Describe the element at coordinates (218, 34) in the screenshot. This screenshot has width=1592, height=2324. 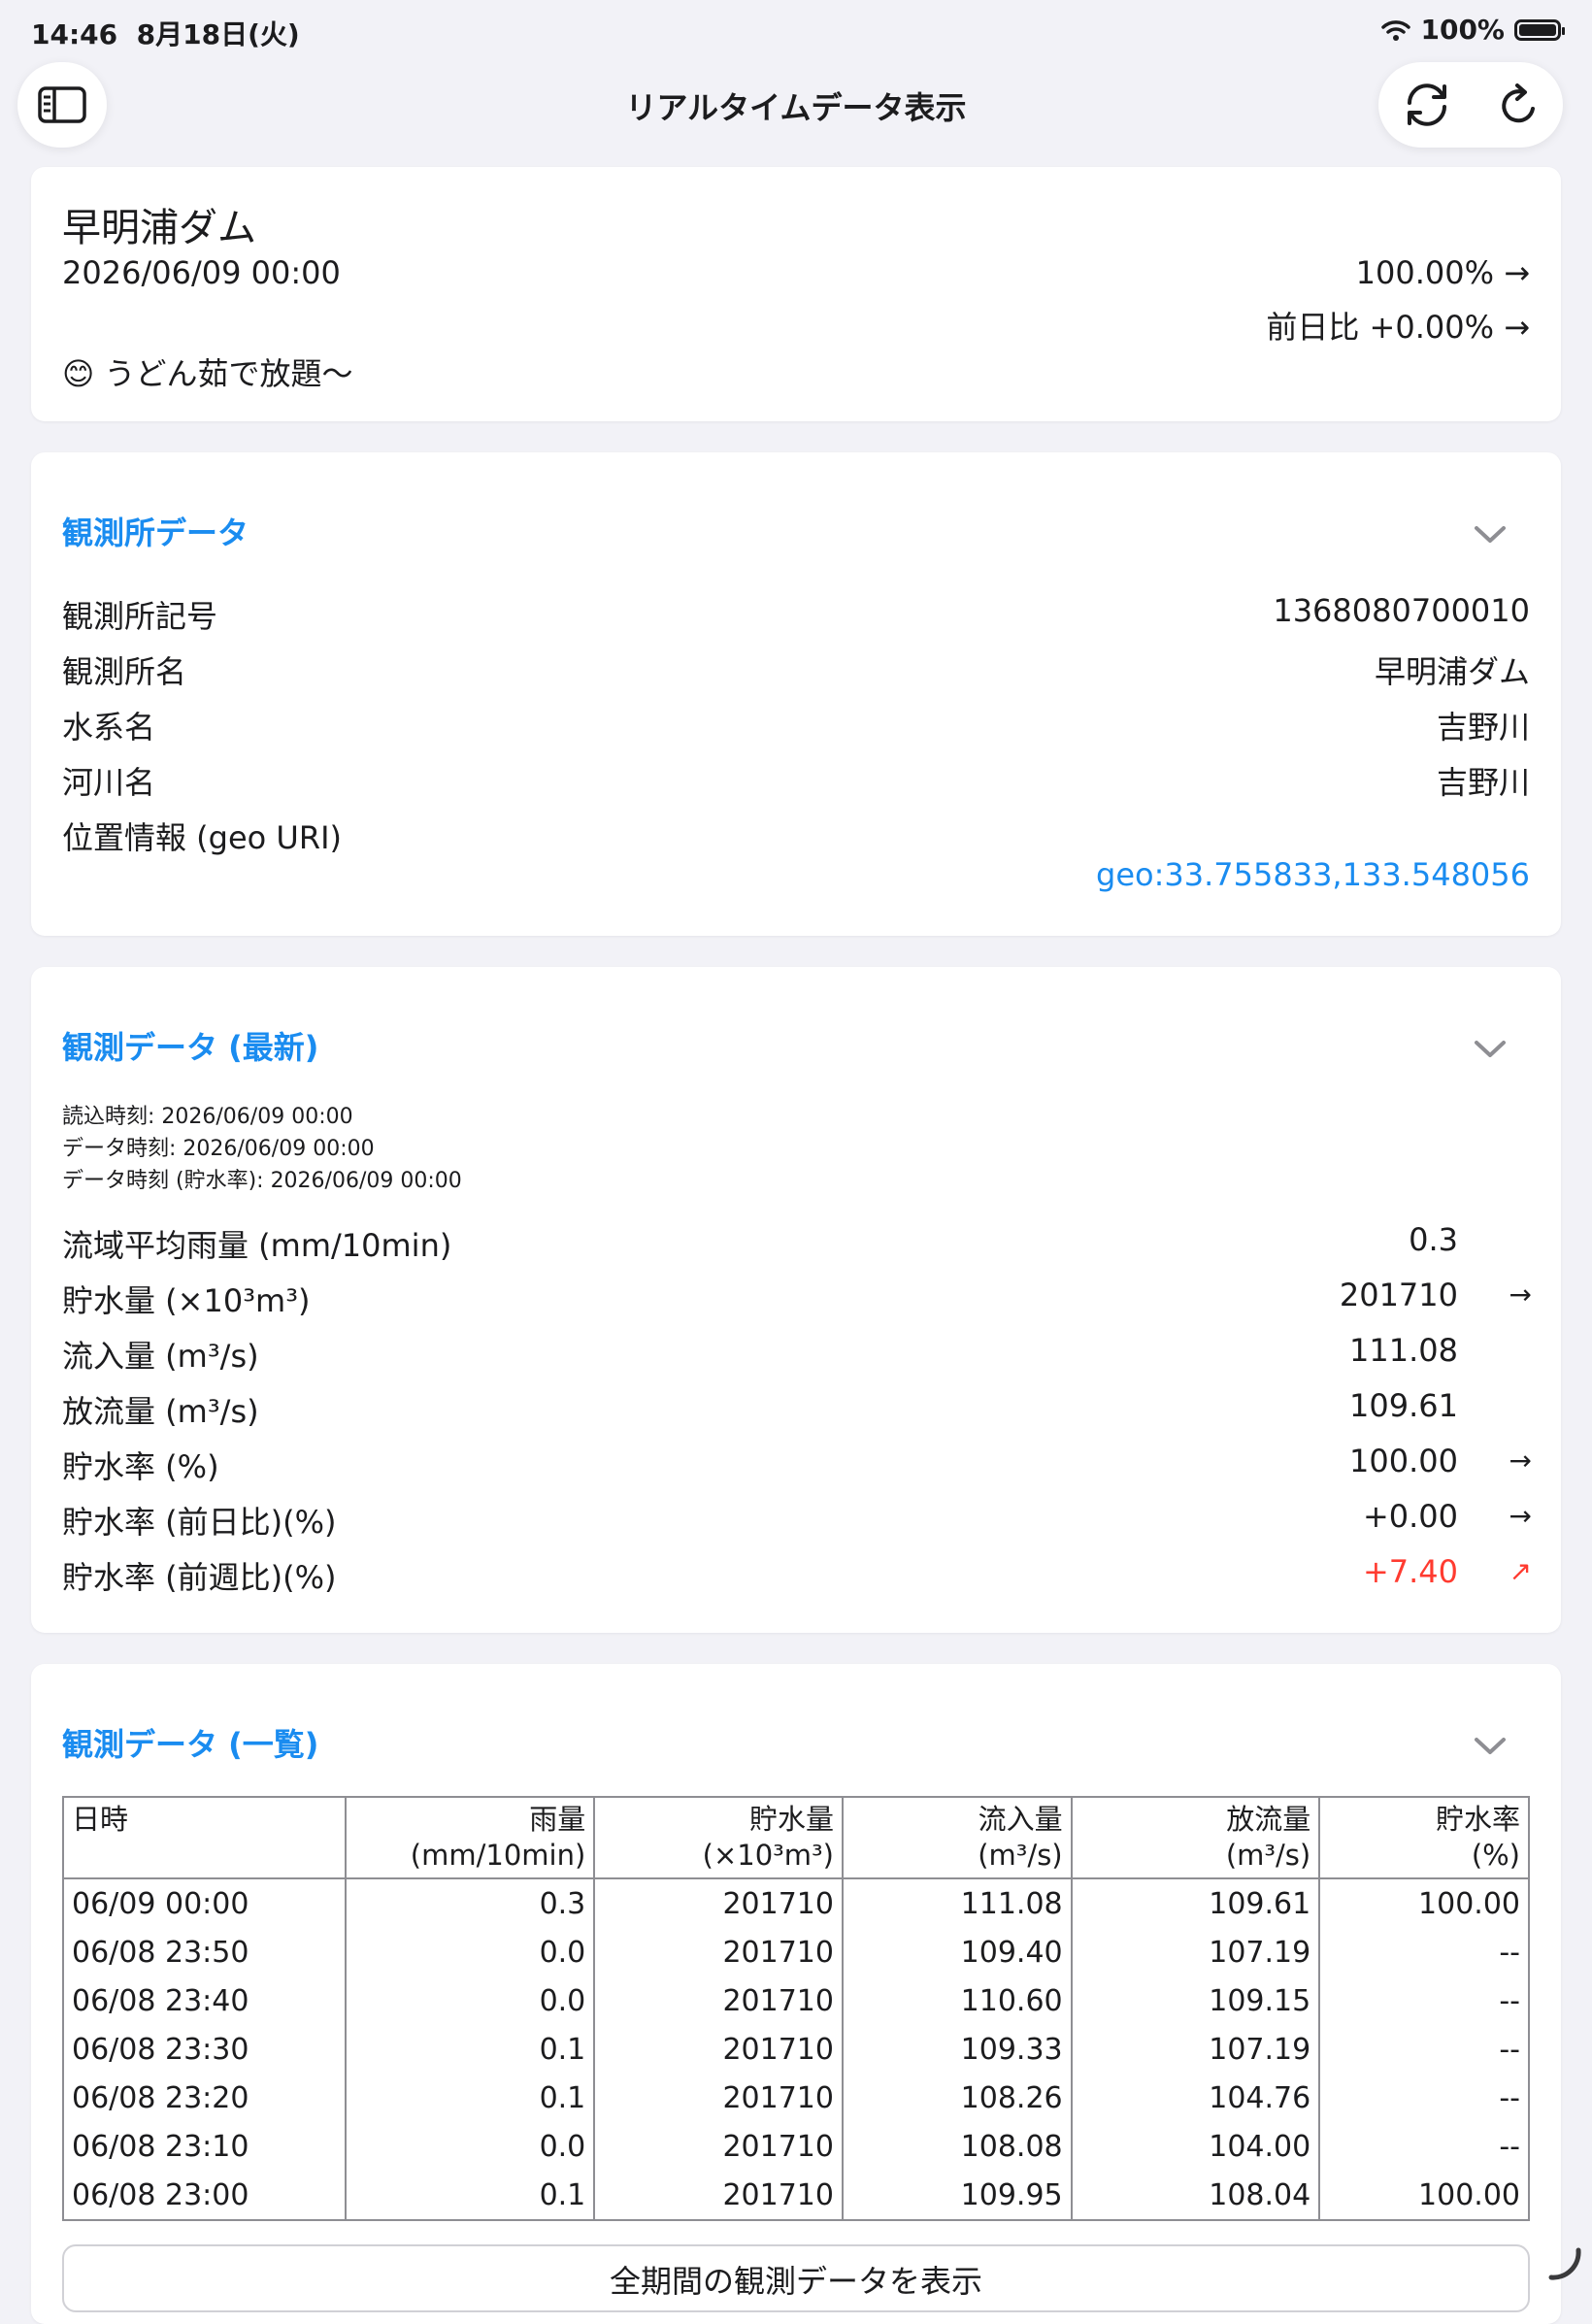
I see `status-date: 8月18日(火)` at that location.